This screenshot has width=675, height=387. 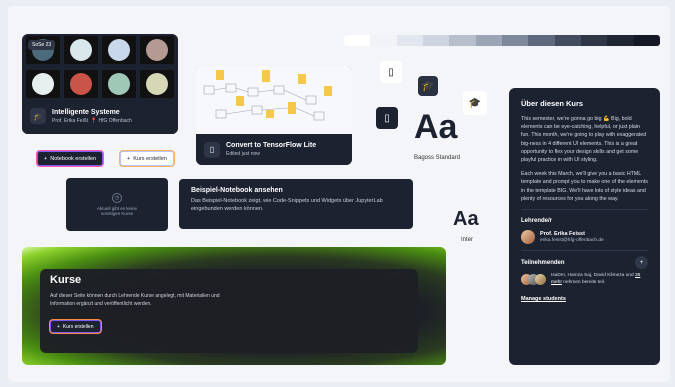 I want to click on color-palette, so click(x=502, y=40).